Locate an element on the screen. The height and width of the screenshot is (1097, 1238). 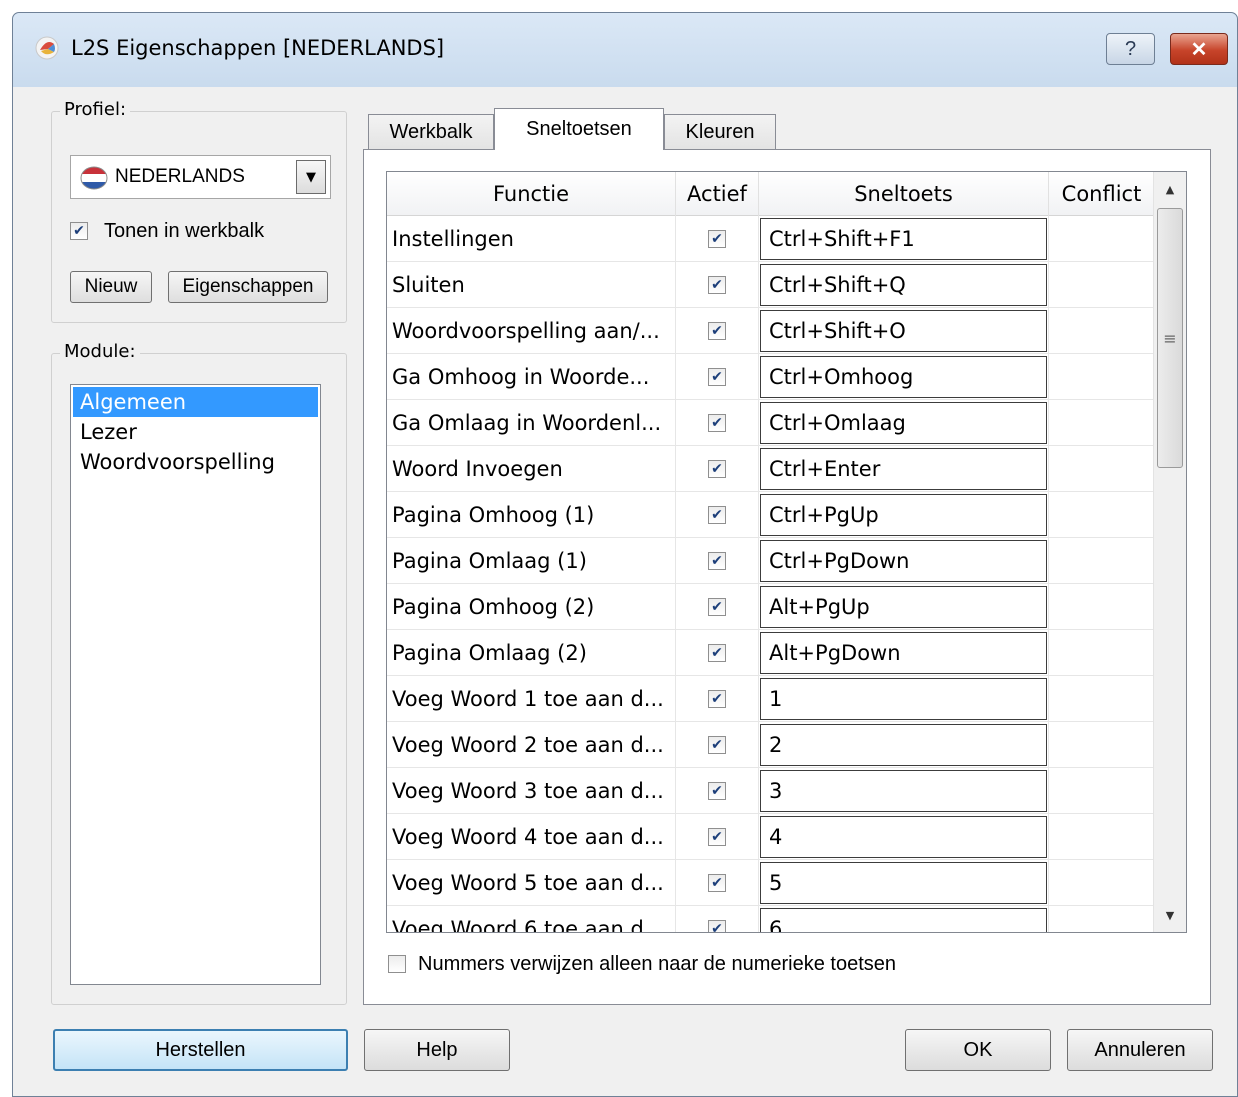
table-row: Ga Omlaag in Woordenl... ✔ Ctrl+Omlaag is located at coordinates (770, 423).